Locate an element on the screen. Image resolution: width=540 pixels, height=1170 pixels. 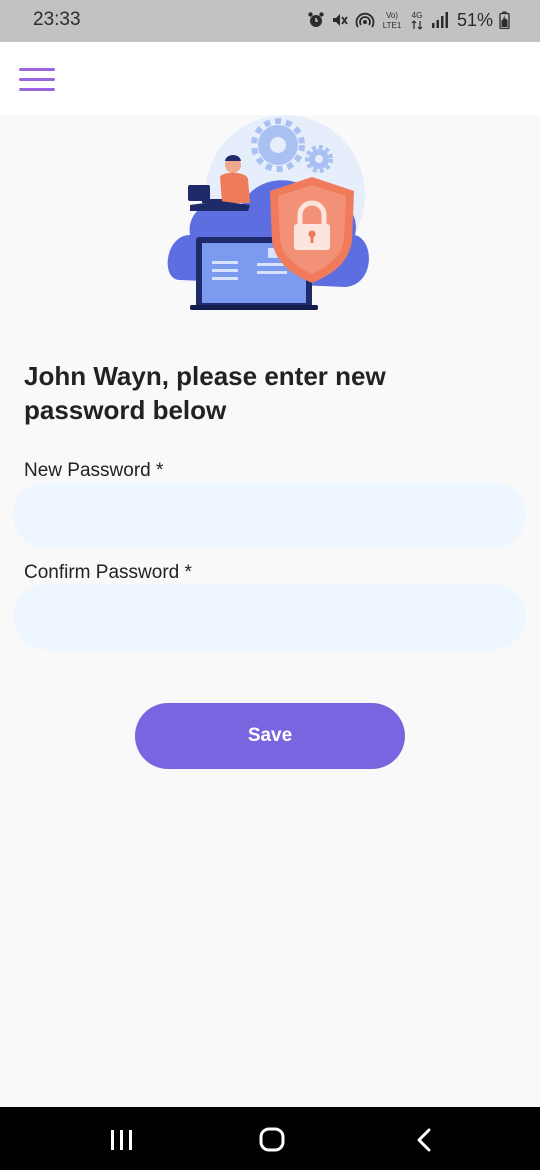
status-bar: 23:33 Vo) LTE1 4G 51% is located at coordinates (270, 21).